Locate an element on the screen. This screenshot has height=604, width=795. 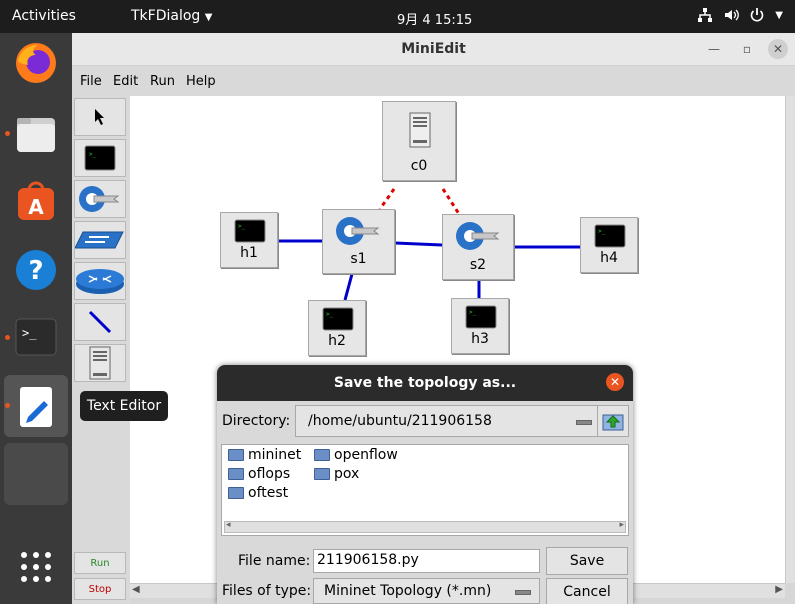
file-name: oflops is located at coordinates (269, 474).